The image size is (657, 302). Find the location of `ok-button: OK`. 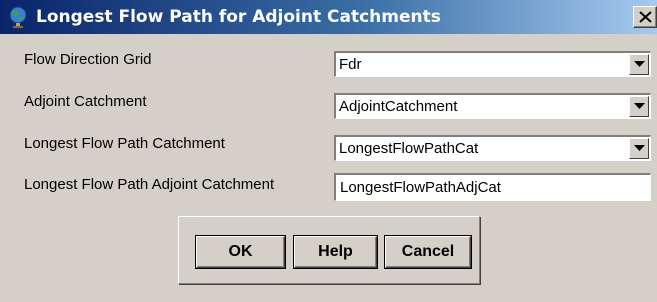

ok-button: OK is located at coordinates (240, 252).